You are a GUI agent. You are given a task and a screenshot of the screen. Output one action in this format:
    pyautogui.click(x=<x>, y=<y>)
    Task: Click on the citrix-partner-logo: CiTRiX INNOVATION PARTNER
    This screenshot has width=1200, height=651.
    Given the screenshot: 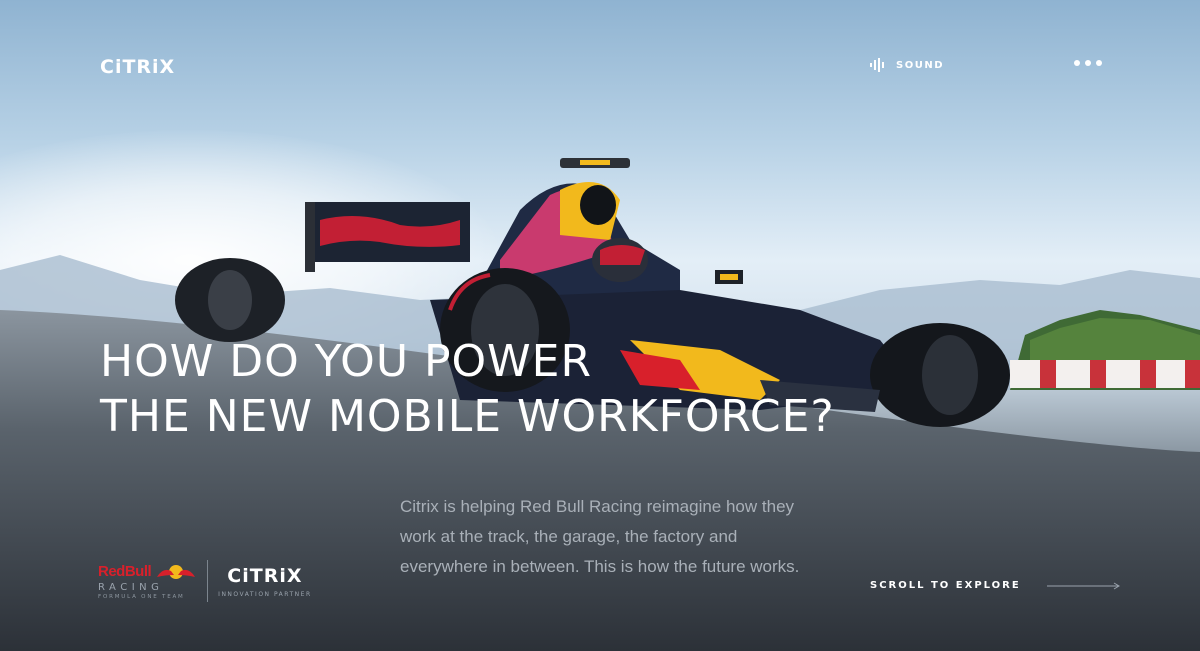 What is the action you would take?
    pyautogui.click(x=264, y=581)
    